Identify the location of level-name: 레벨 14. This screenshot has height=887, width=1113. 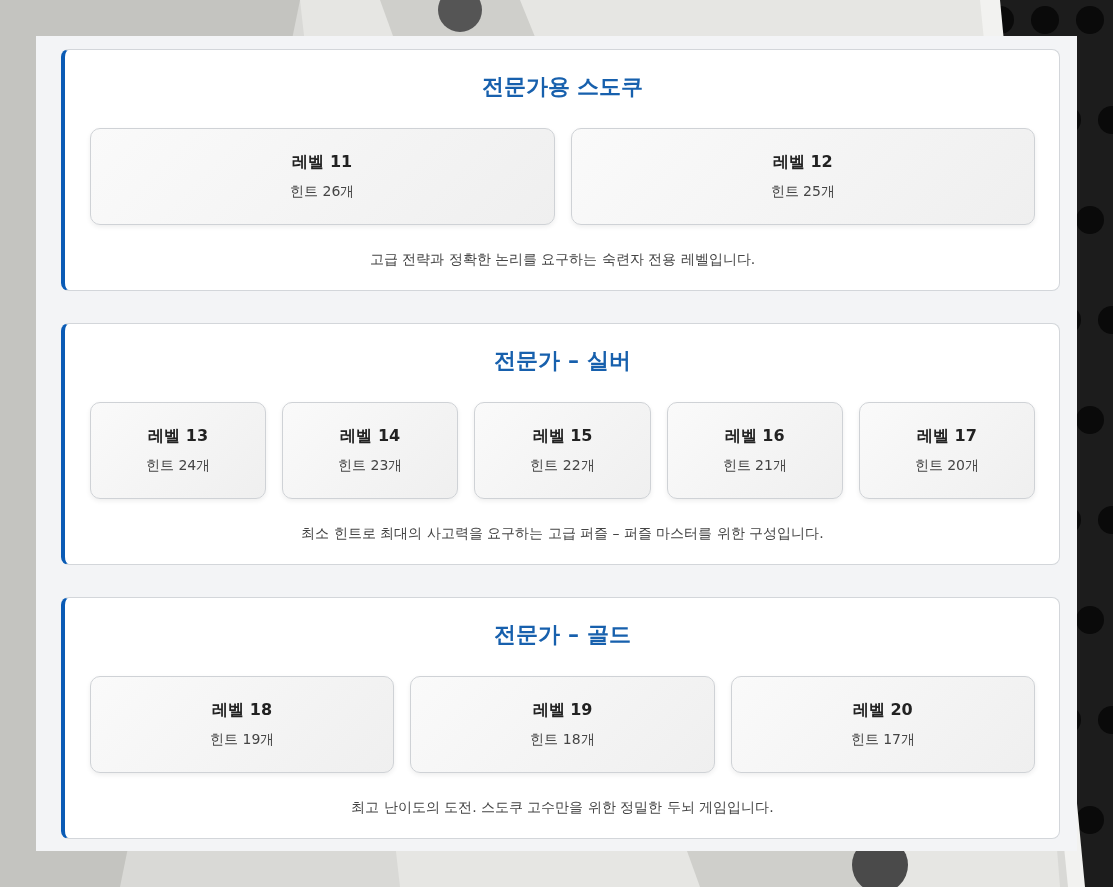
(370, 436).